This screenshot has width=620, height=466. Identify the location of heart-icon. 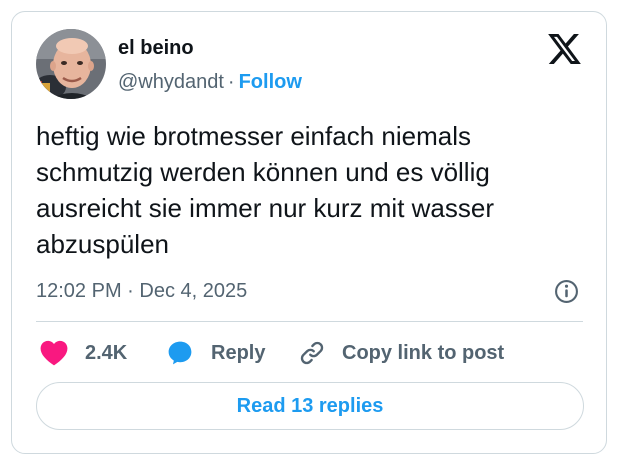
(54, 353).